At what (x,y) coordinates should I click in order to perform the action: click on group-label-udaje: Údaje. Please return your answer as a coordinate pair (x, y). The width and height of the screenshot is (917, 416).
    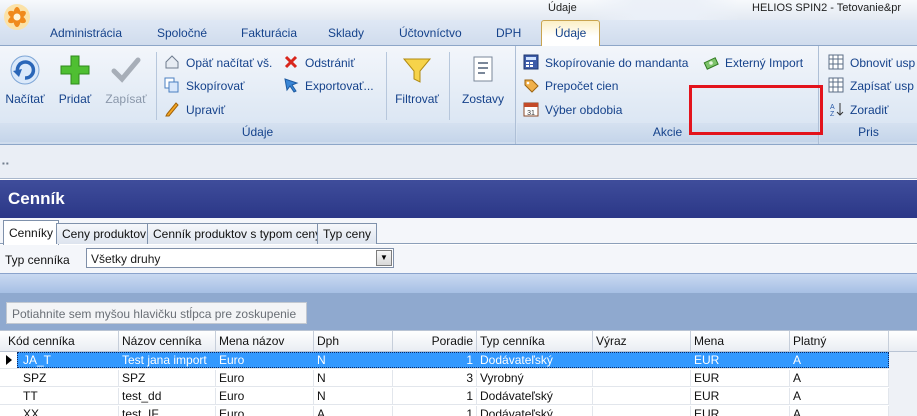
    Looking at the image, I should click on (257, 132).